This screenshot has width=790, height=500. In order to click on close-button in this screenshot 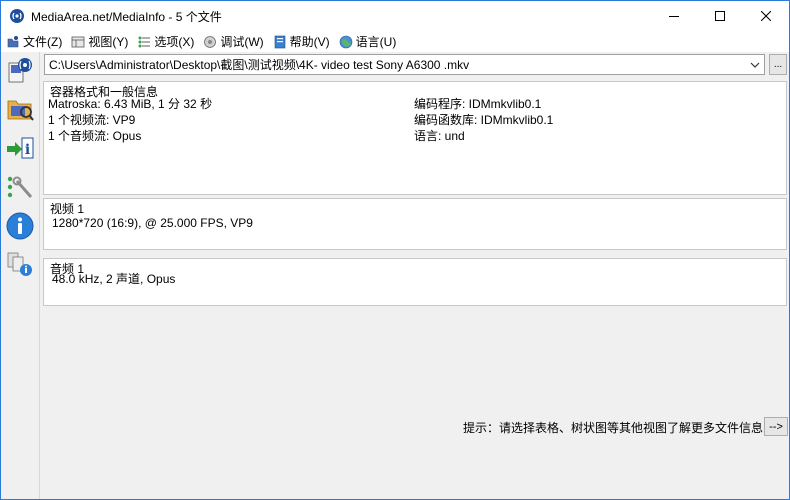, I will do `click(766, 16)`.